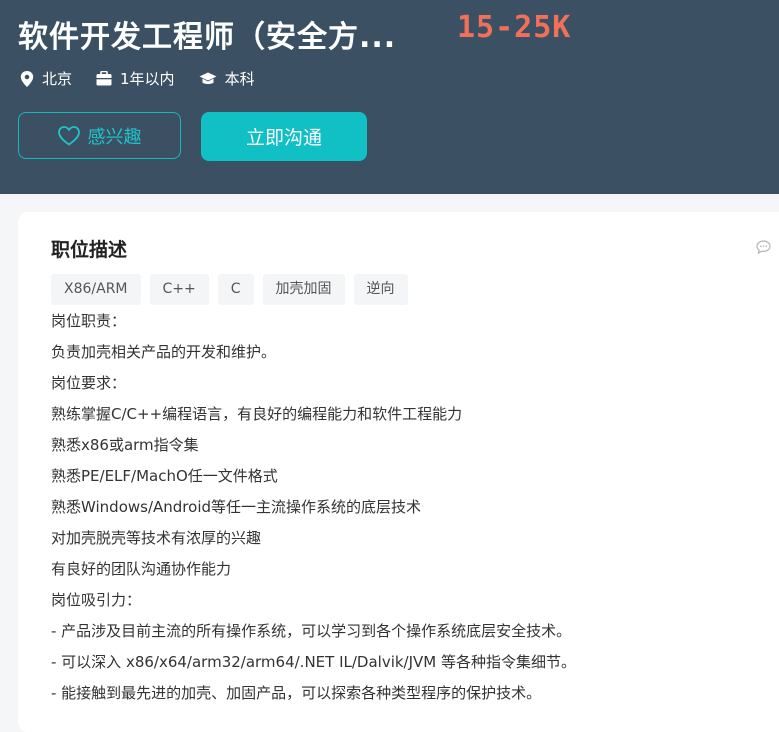 The height and width of the screenshot is (732, 779). Describe the element at coordinates (68, 135) in the screenshot. I see `heart-icon` at that location.